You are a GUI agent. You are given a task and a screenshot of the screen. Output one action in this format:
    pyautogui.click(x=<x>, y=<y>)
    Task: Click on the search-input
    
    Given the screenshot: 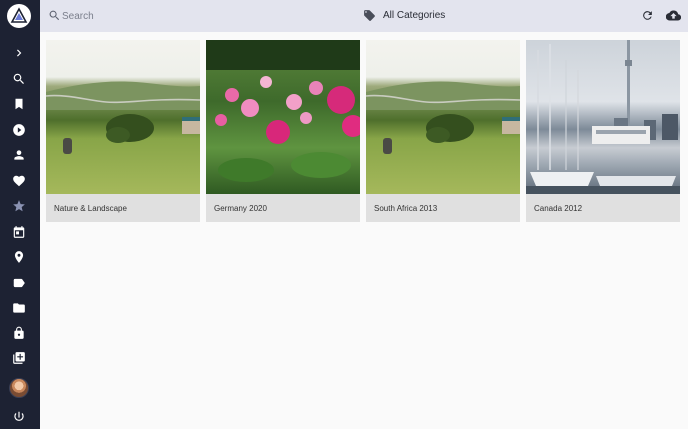 What is the action you would take?
    pyautogui.click(x=162, y=16)
    